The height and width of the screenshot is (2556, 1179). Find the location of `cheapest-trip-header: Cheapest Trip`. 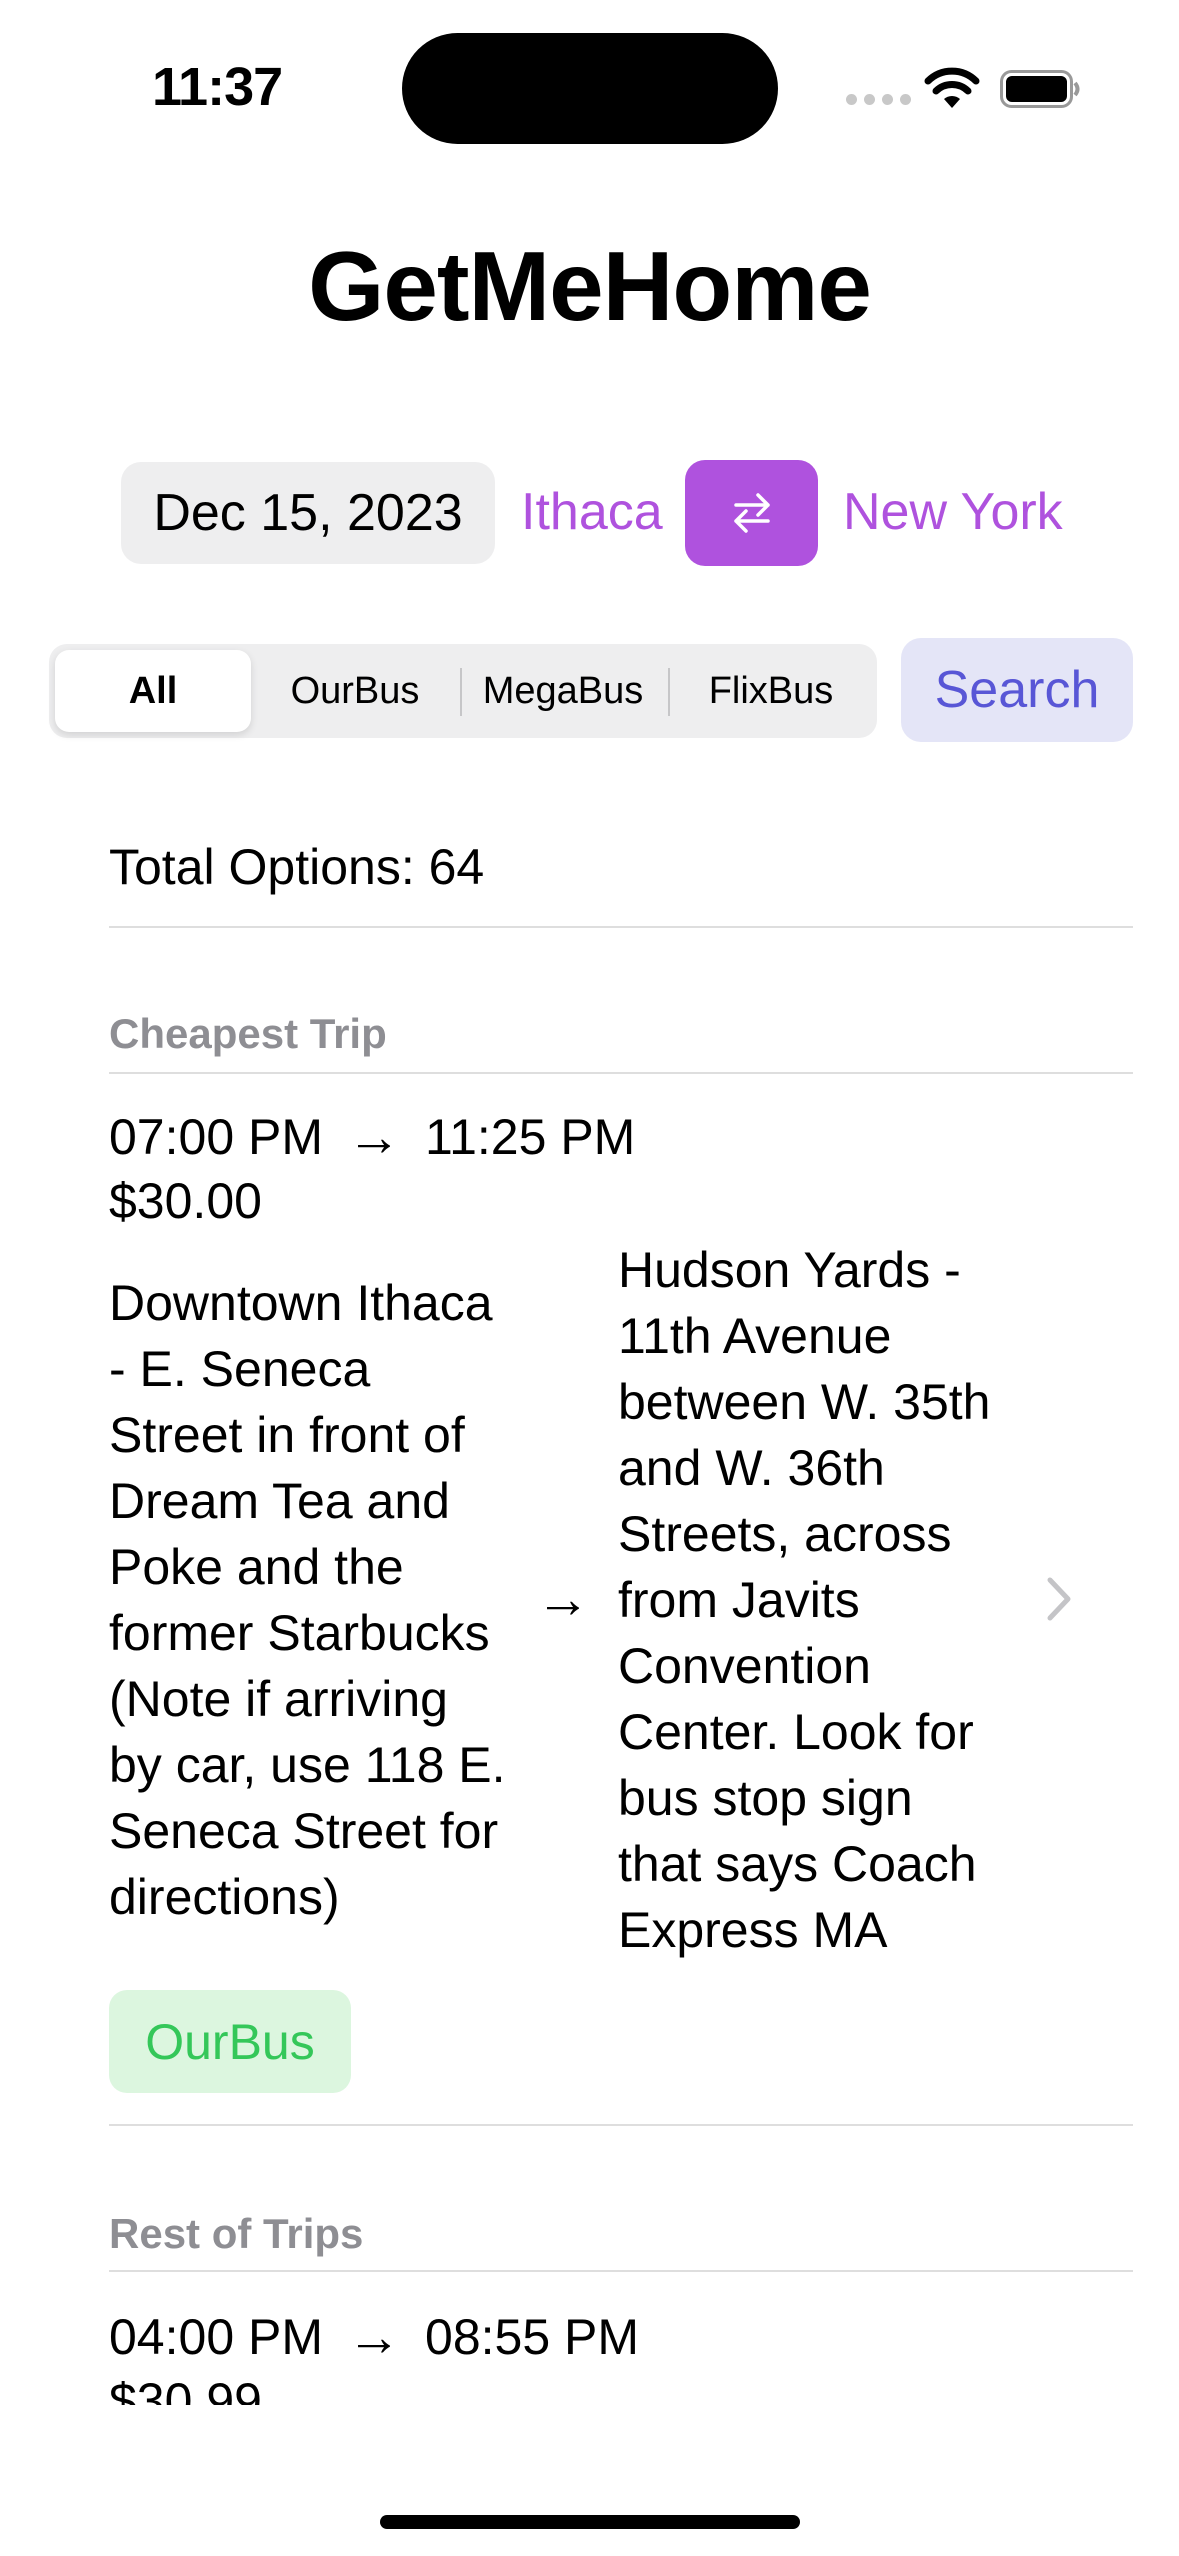

cheapest-trip-header: Cheapest Trip is located at coordinates (248, 1033).